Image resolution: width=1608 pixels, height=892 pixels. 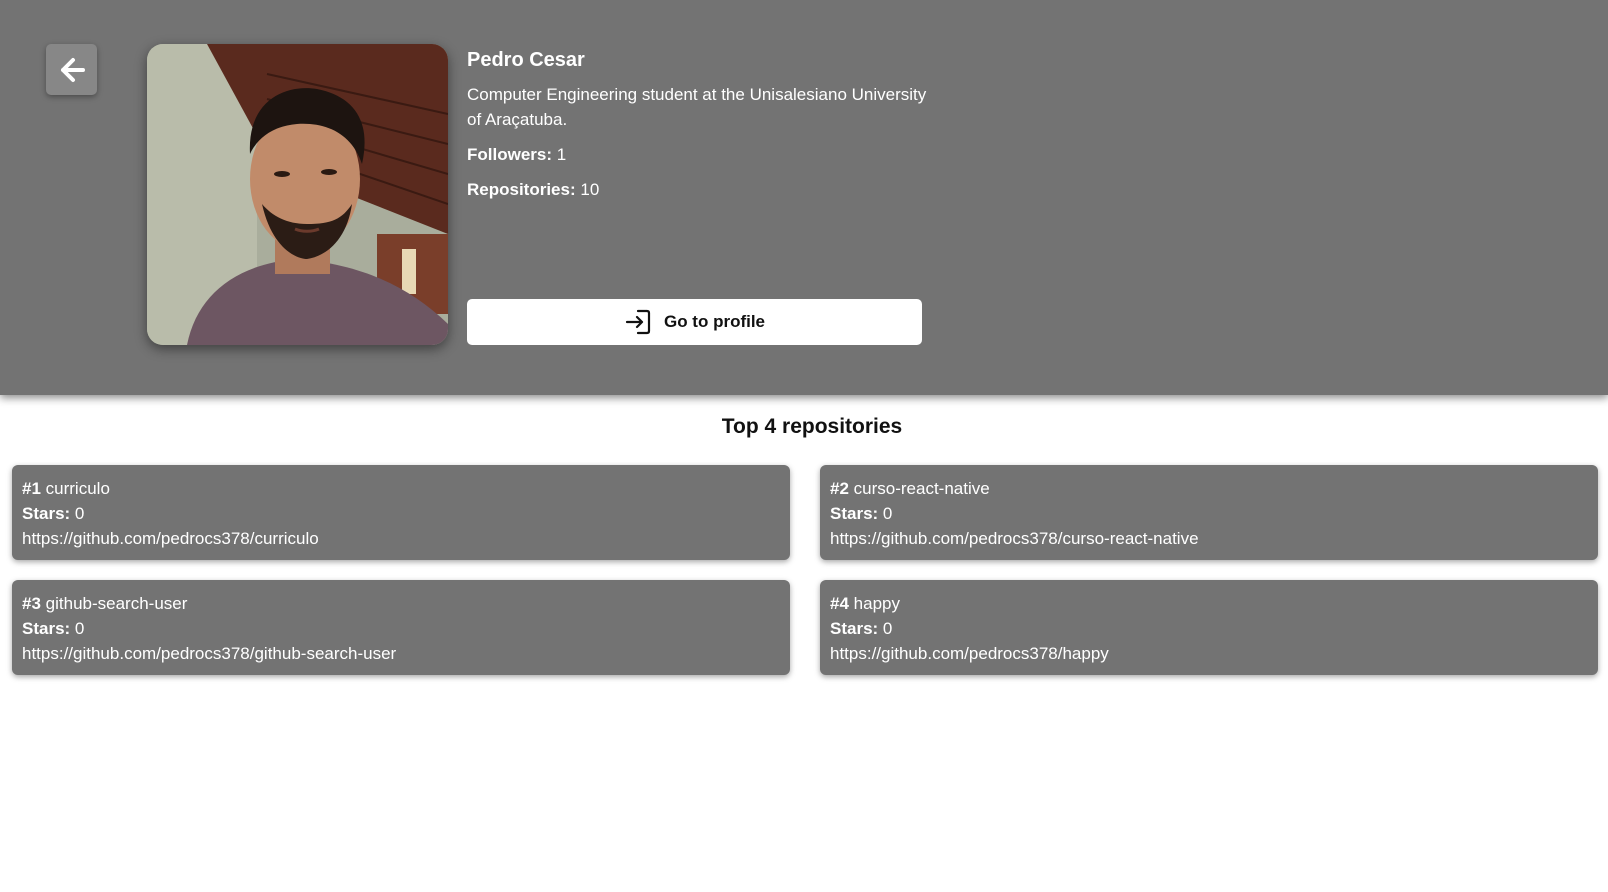 I want to click on repo-rank: #2, so click(x=839, y=488).